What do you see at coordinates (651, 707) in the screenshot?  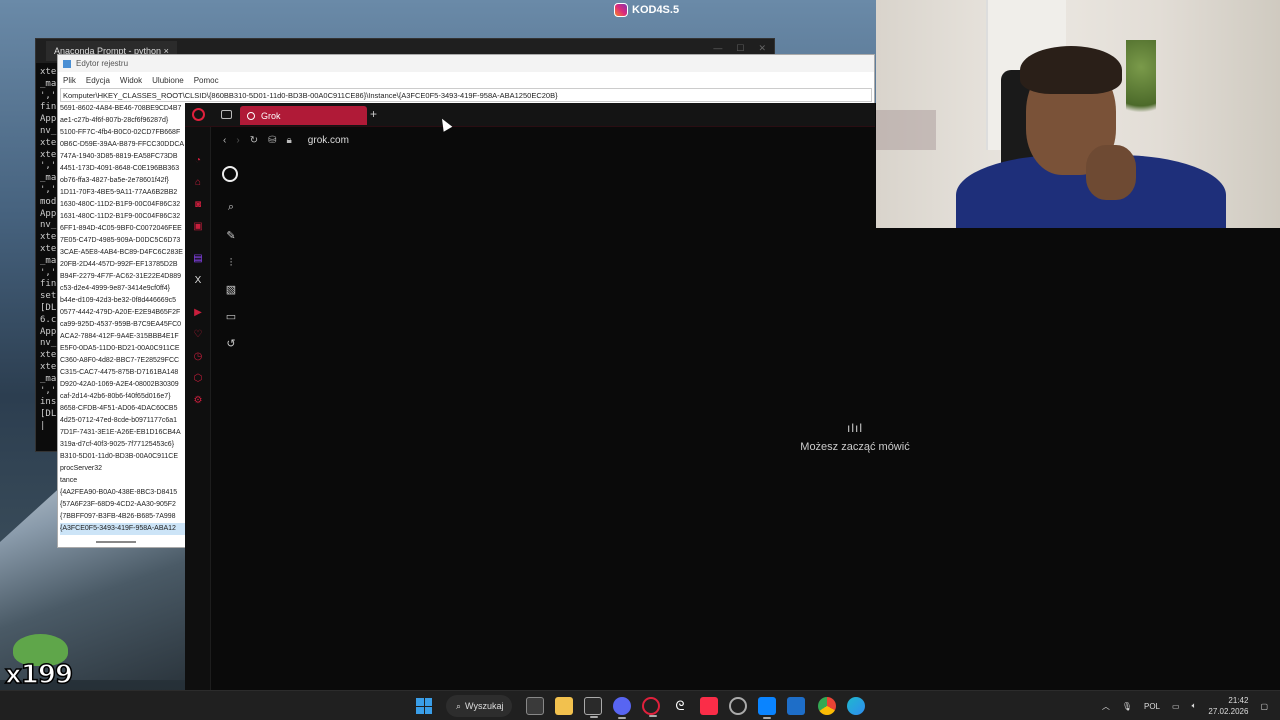 I see `opera-taskbar-icon` at bounding box center [651, 707].